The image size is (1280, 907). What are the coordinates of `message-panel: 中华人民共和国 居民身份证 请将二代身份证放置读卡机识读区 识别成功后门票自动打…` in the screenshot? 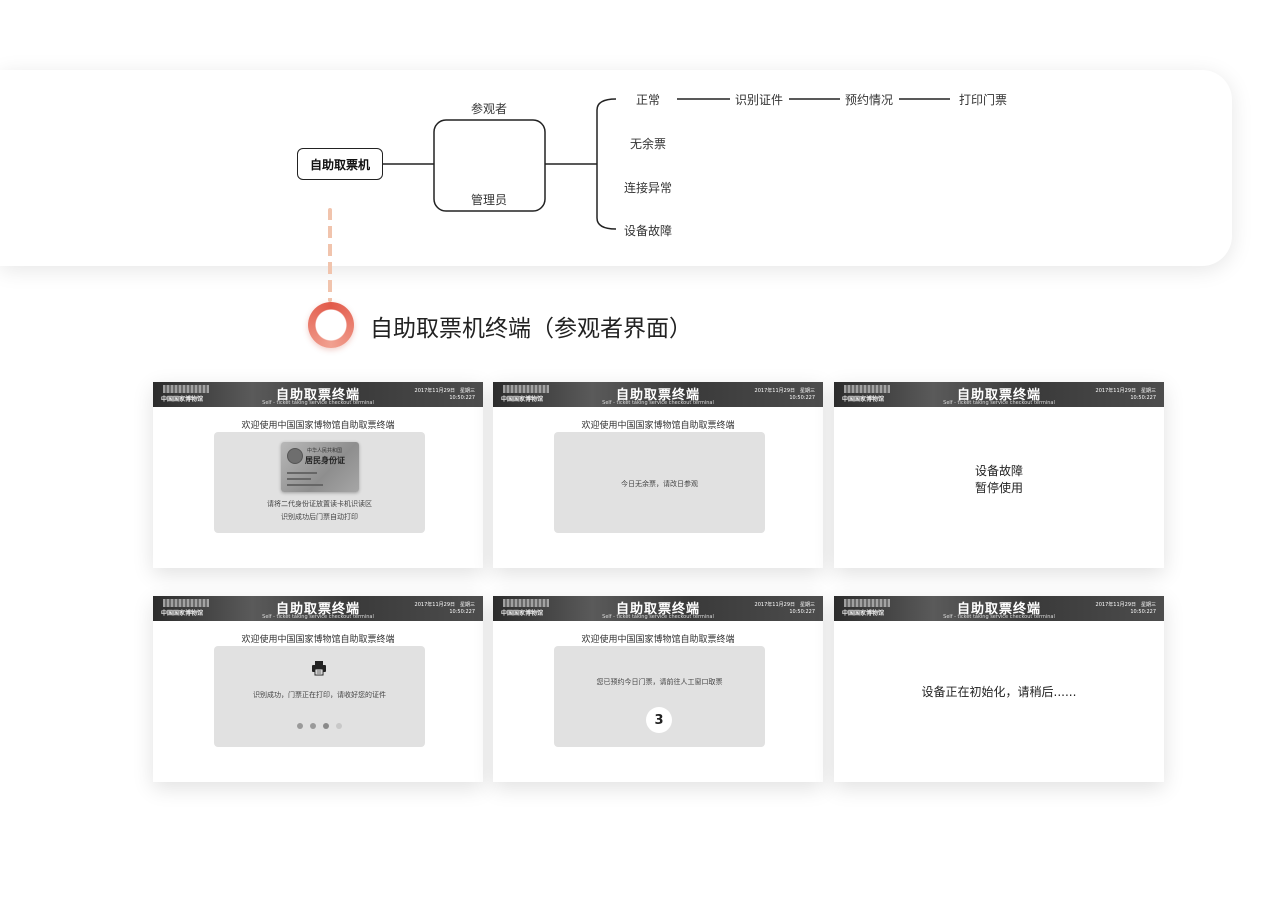 It's located at (319, 482).